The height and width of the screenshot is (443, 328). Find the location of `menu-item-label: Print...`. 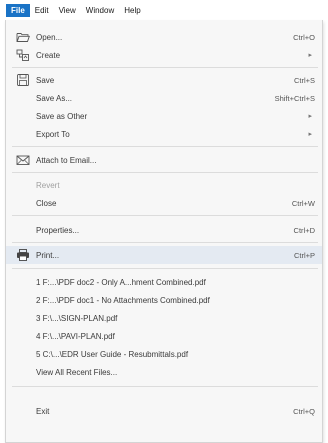

menu-item-label: Print... is located at coordinates (48, 255).